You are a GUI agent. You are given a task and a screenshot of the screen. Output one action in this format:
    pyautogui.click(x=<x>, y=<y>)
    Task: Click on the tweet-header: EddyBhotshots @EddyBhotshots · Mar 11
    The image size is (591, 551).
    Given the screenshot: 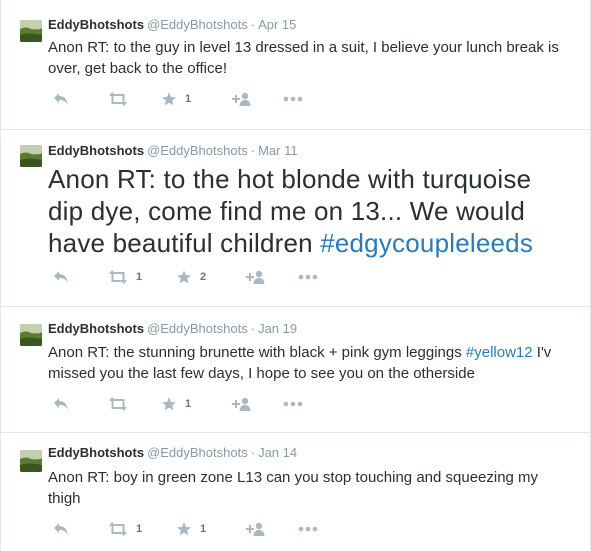 What is the action you would take?
    pyautogui.click(x=173, y=151)
    